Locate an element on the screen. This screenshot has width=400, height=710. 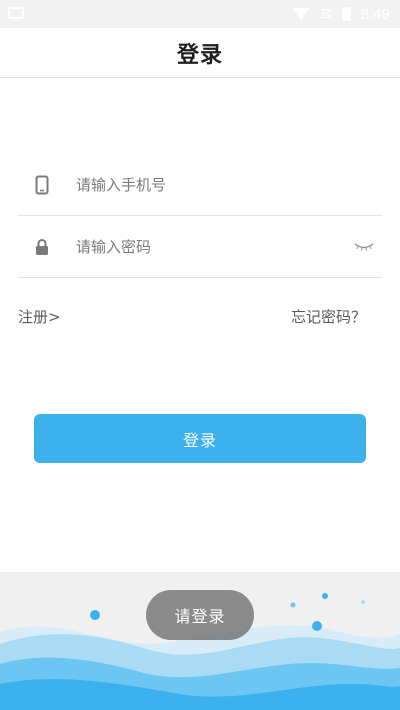
battery-icon is located at coordinates (346, 14).